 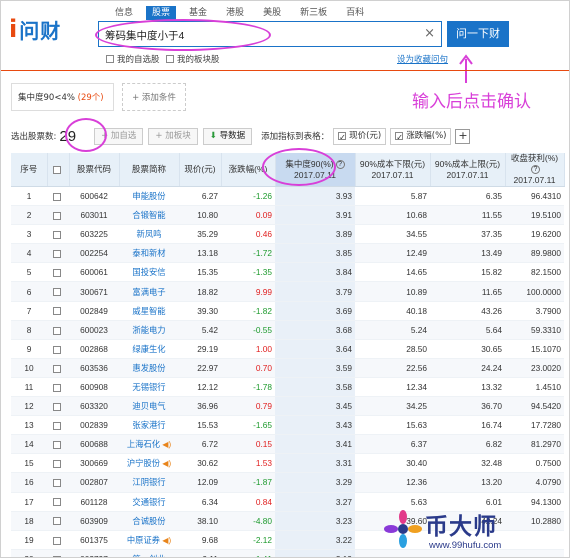 I want to click on row-name-cell: 富满电子, so click(x=149, y=291).